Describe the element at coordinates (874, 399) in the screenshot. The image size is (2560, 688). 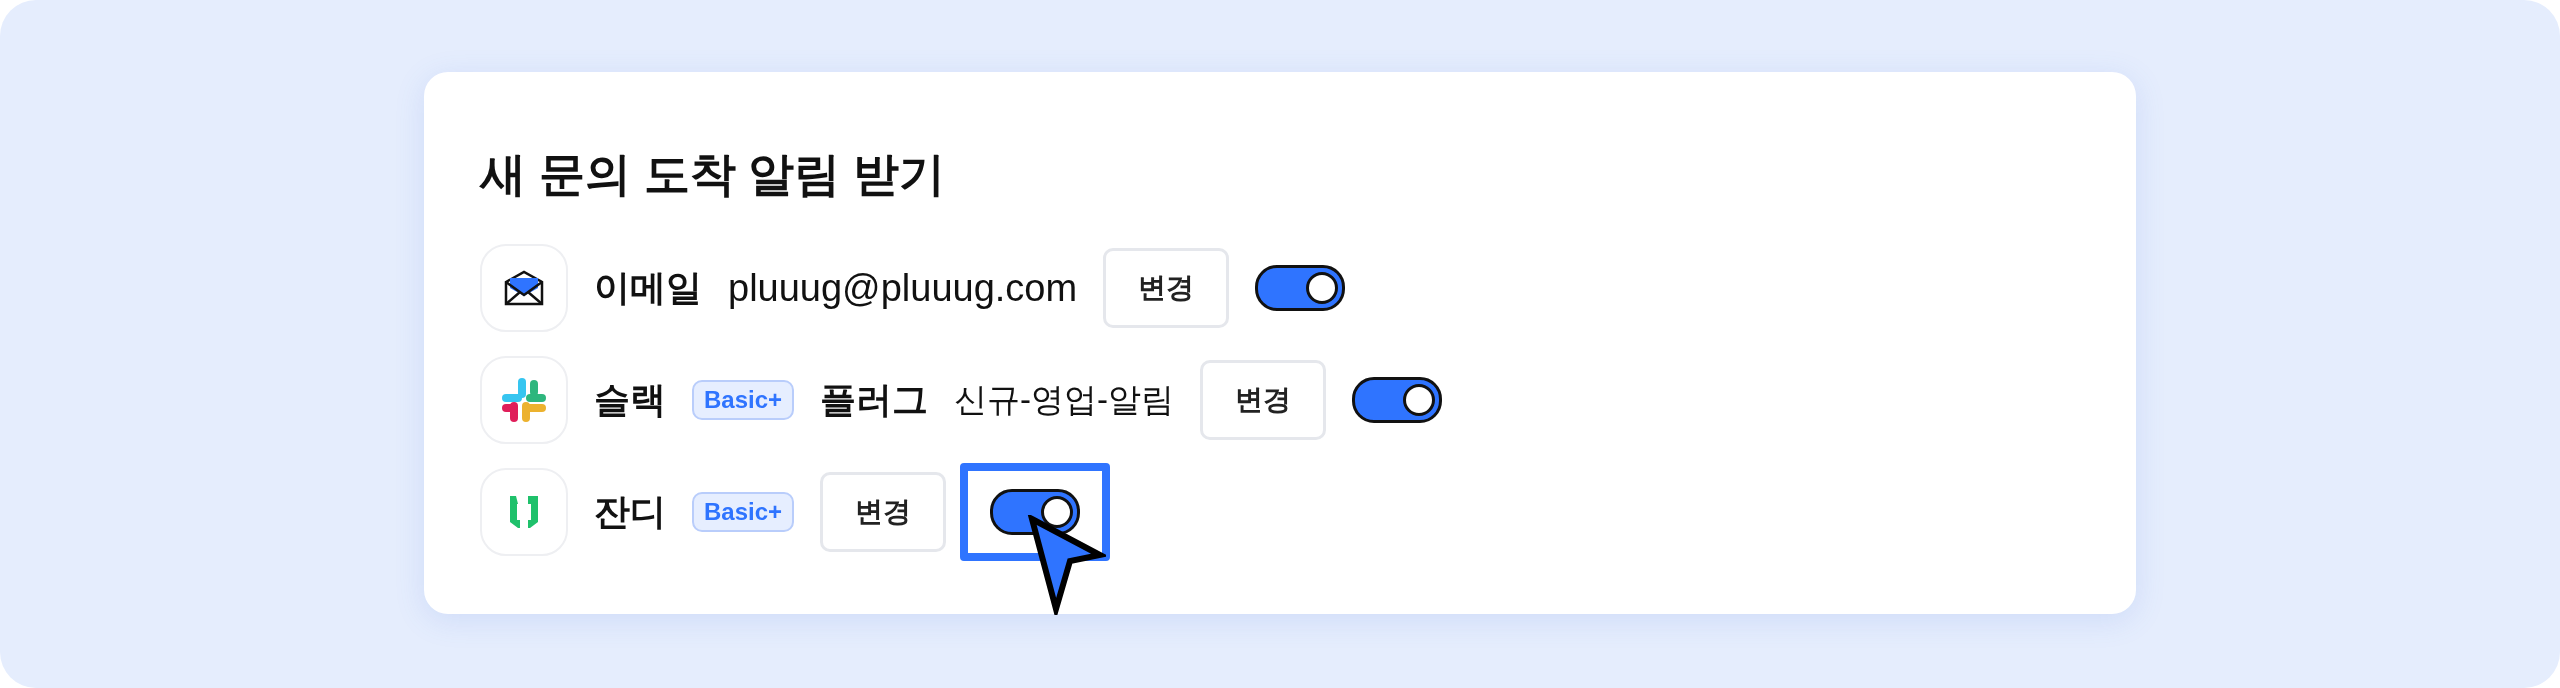
I see `workspace-name: 플러그` at that location.